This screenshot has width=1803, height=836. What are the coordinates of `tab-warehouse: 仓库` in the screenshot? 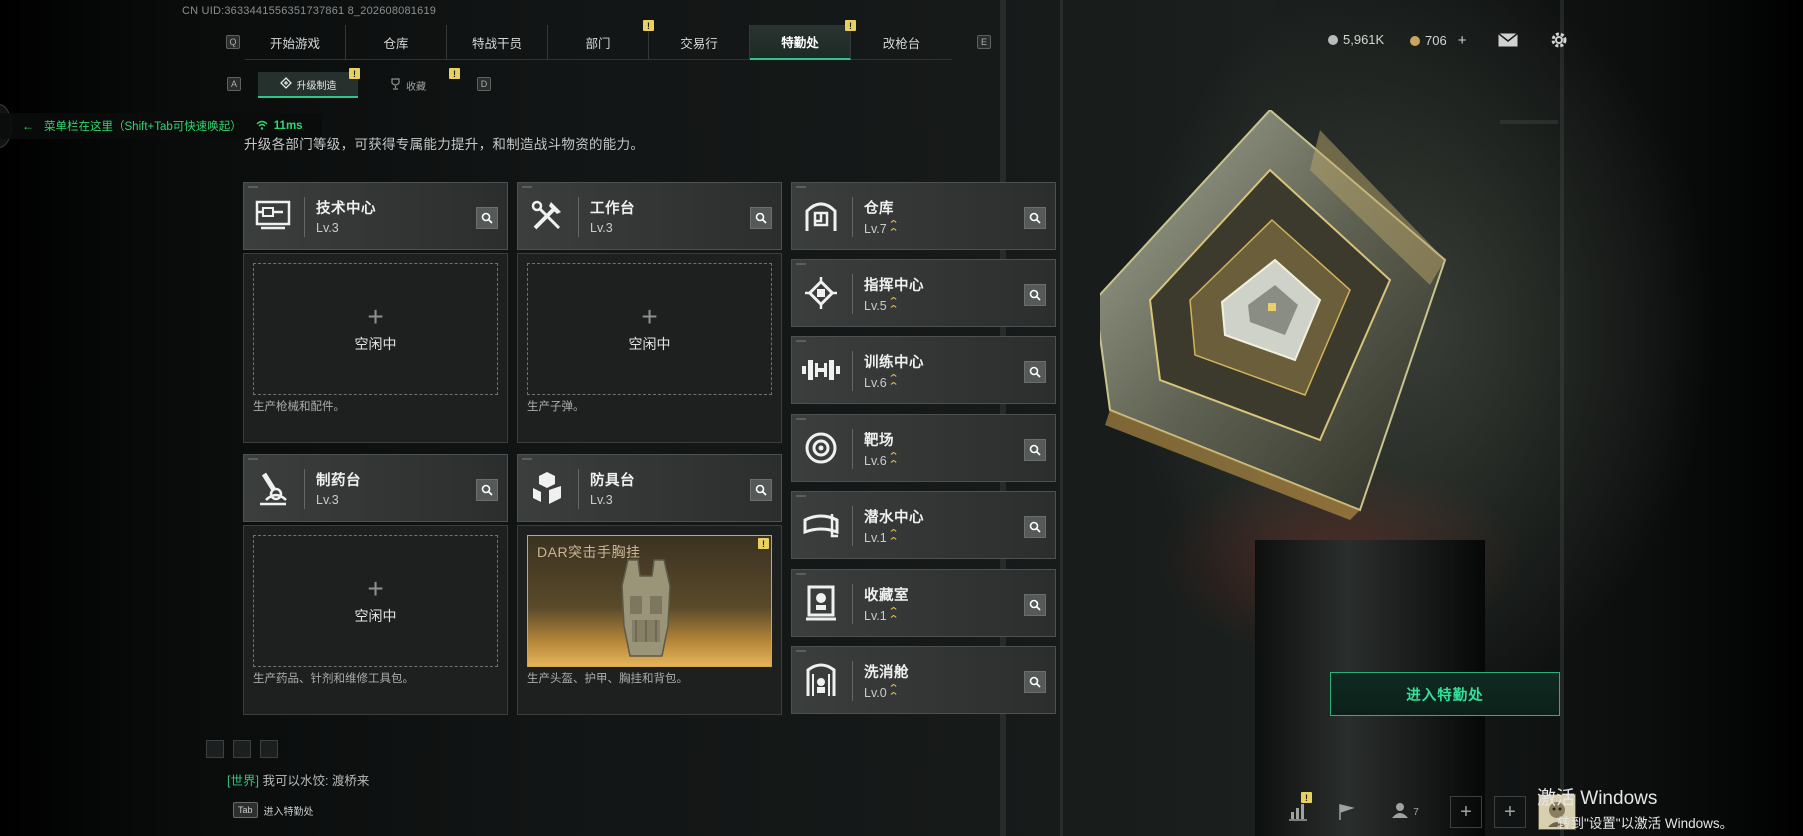 It's located at (396, 42).